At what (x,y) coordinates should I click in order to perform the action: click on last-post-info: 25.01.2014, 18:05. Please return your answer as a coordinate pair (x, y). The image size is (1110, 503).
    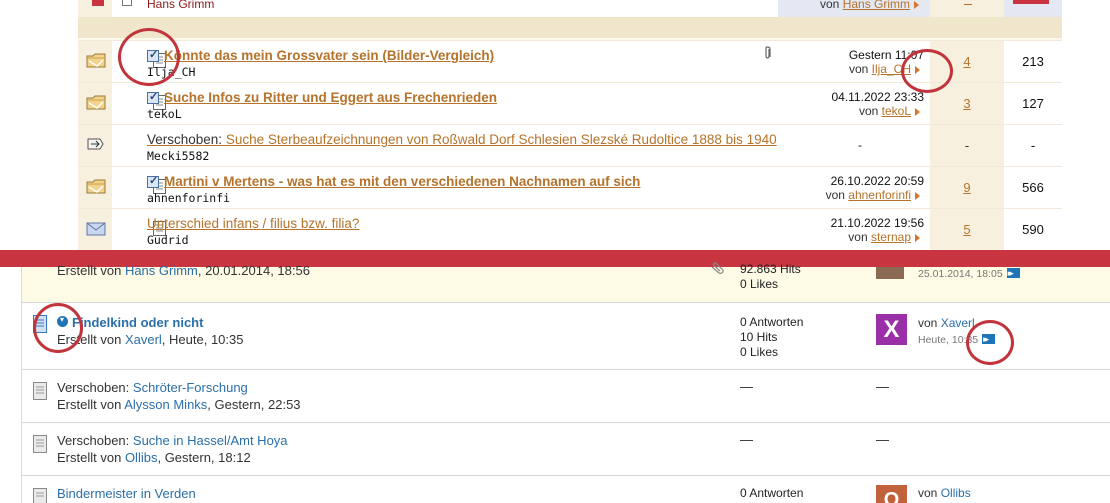
    Looking at the image, I should click on (969, 273).